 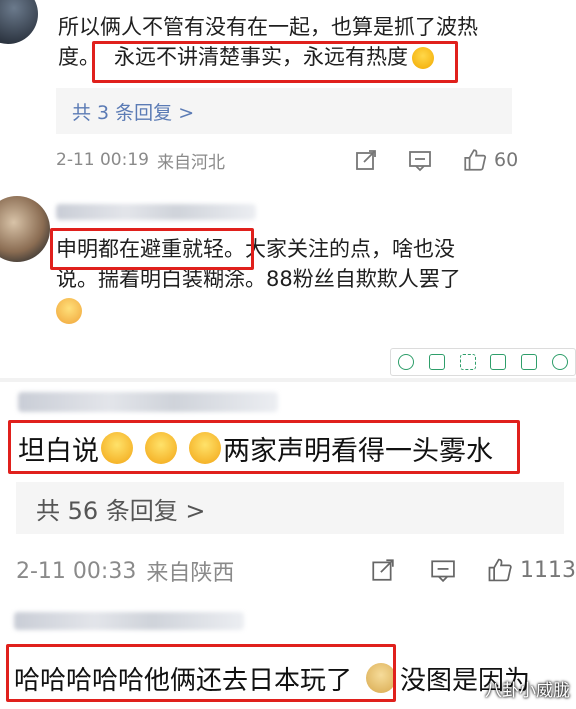 I want to click on divider, so click(x=288, y=380).